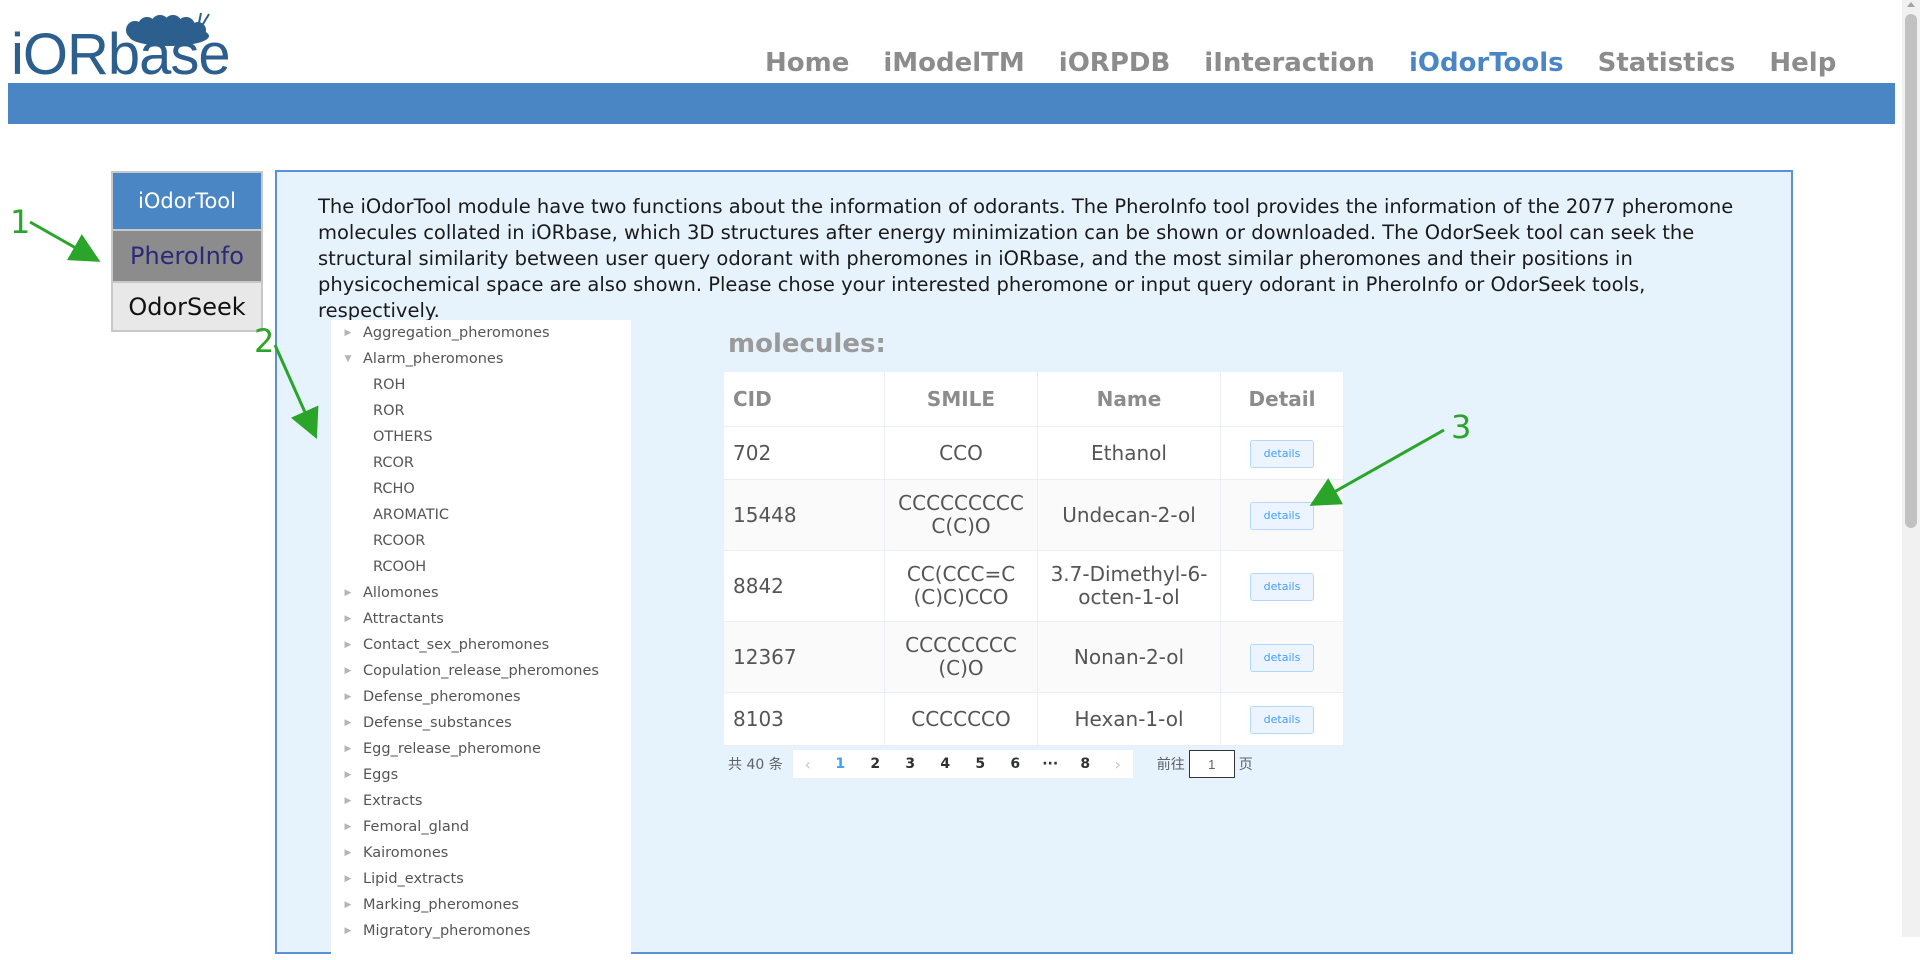  What do you see at coordinates (953, 63) in the screenshot?
I see `nav-imodeltm: iModelTM` at bounding box center [953, 63].